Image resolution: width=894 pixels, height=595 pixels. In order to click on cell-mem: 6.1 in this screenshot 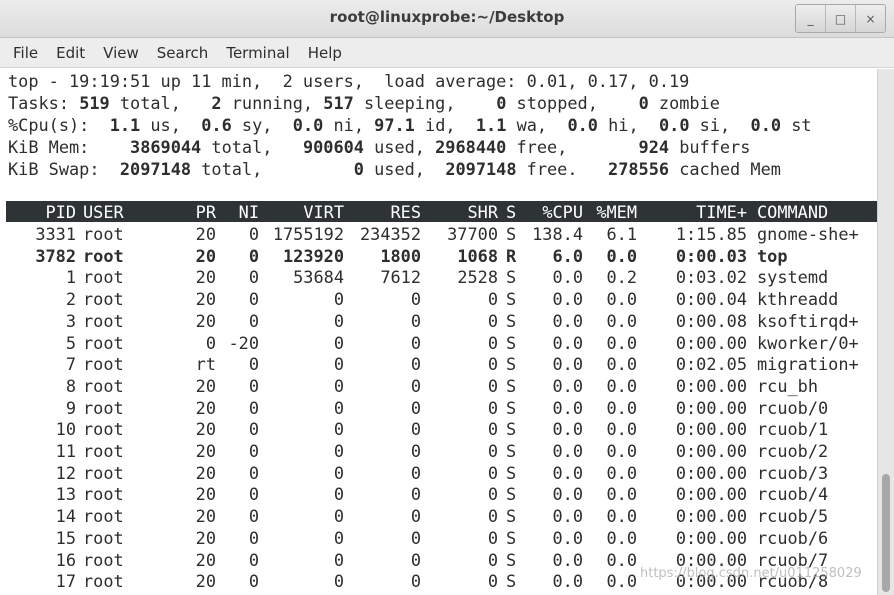, I will do `click(621, 234)`.